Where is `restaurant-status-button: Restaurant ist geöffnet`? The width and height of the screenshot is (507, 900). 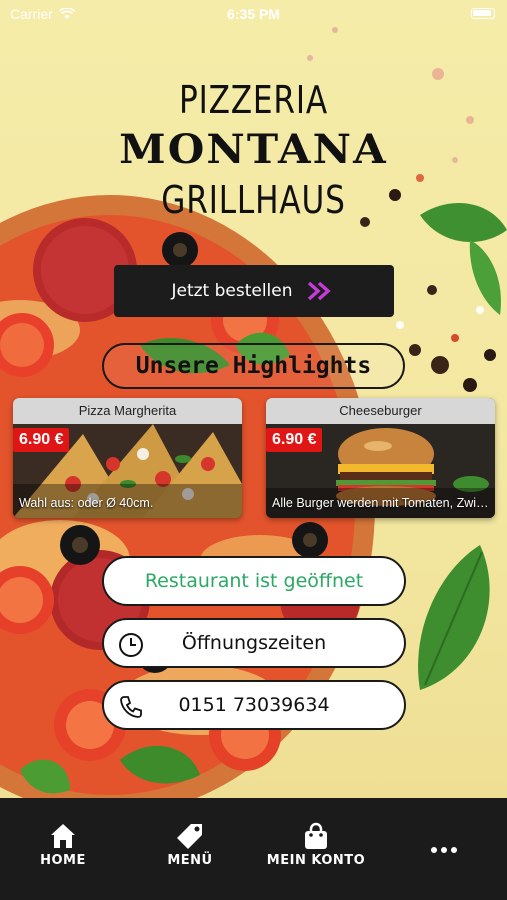 restaurant-status-button: Restaurant ist geöffnet is located at coordinates (254, 581).